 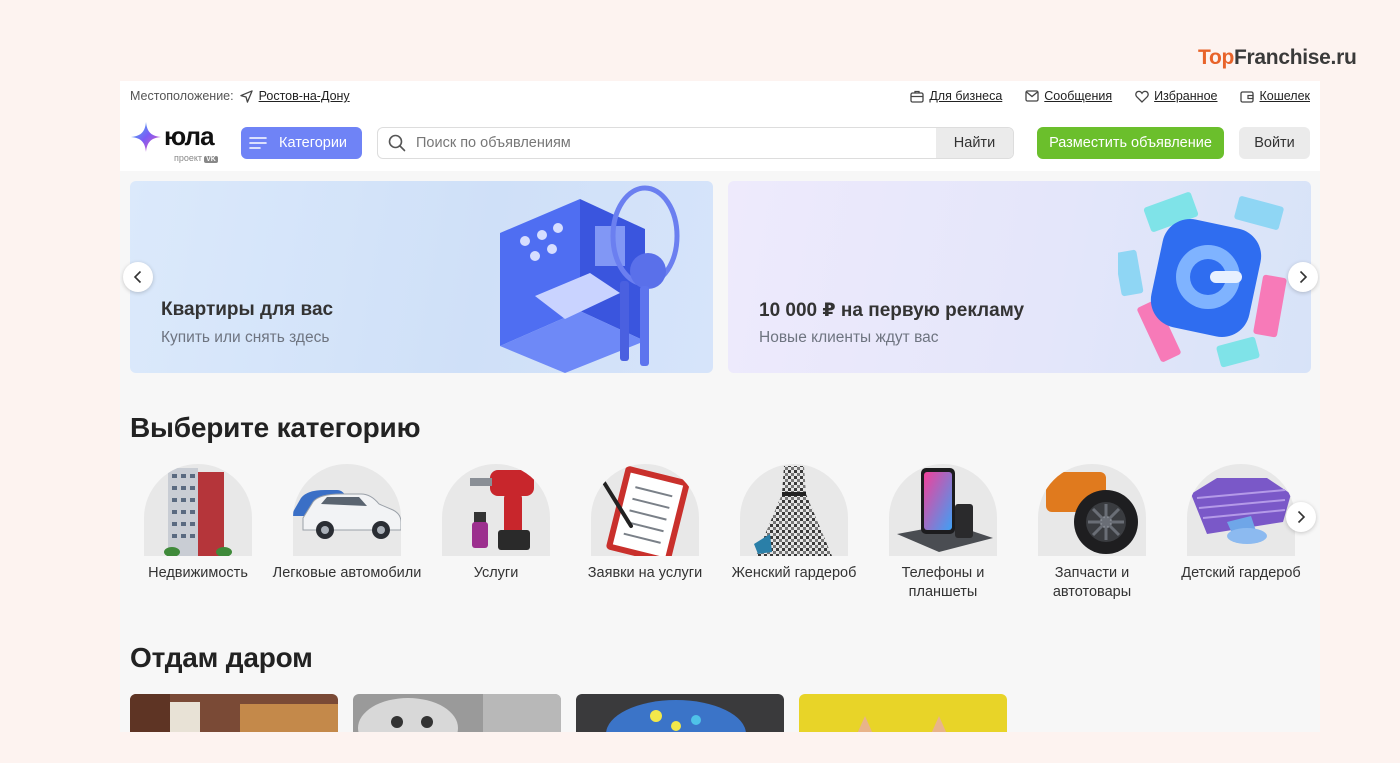 What do you see at coordinates (1277, 57) in the screenshot?
I see `topfranchise-watermark: TopFranchise.ru` at bounding box center [1277, 57].